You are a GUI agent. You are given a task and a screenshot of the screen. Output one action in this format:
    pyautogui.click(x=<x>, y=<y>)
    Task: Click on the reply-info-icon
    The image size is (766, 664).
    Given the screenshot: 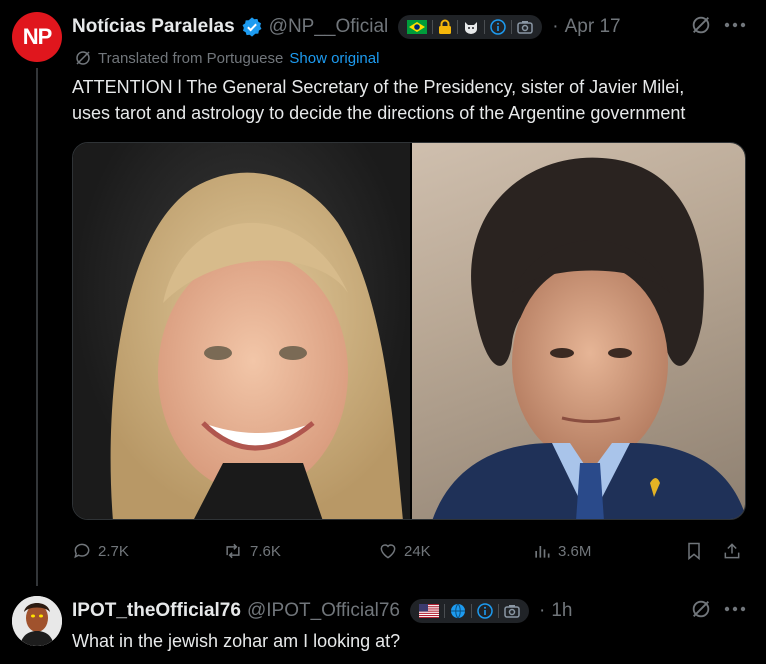 What is the action you would take?
    pyautogui.click(x=485, y=611)
    